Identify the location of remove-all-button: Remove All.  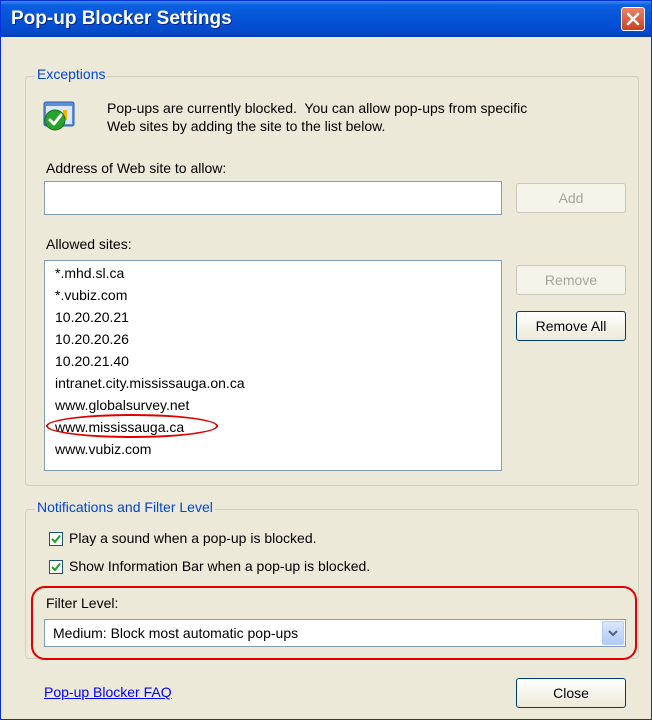
(571, 326).